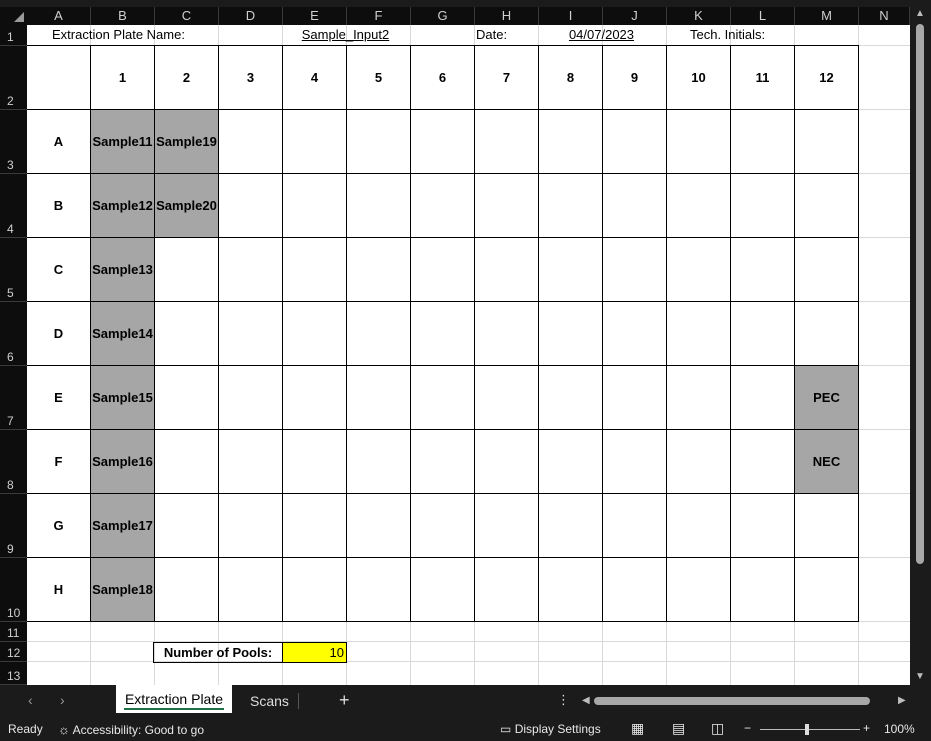 This screenshot has height=741, width=931. I want to click on plate-column-number: 8, so click(570, 77).